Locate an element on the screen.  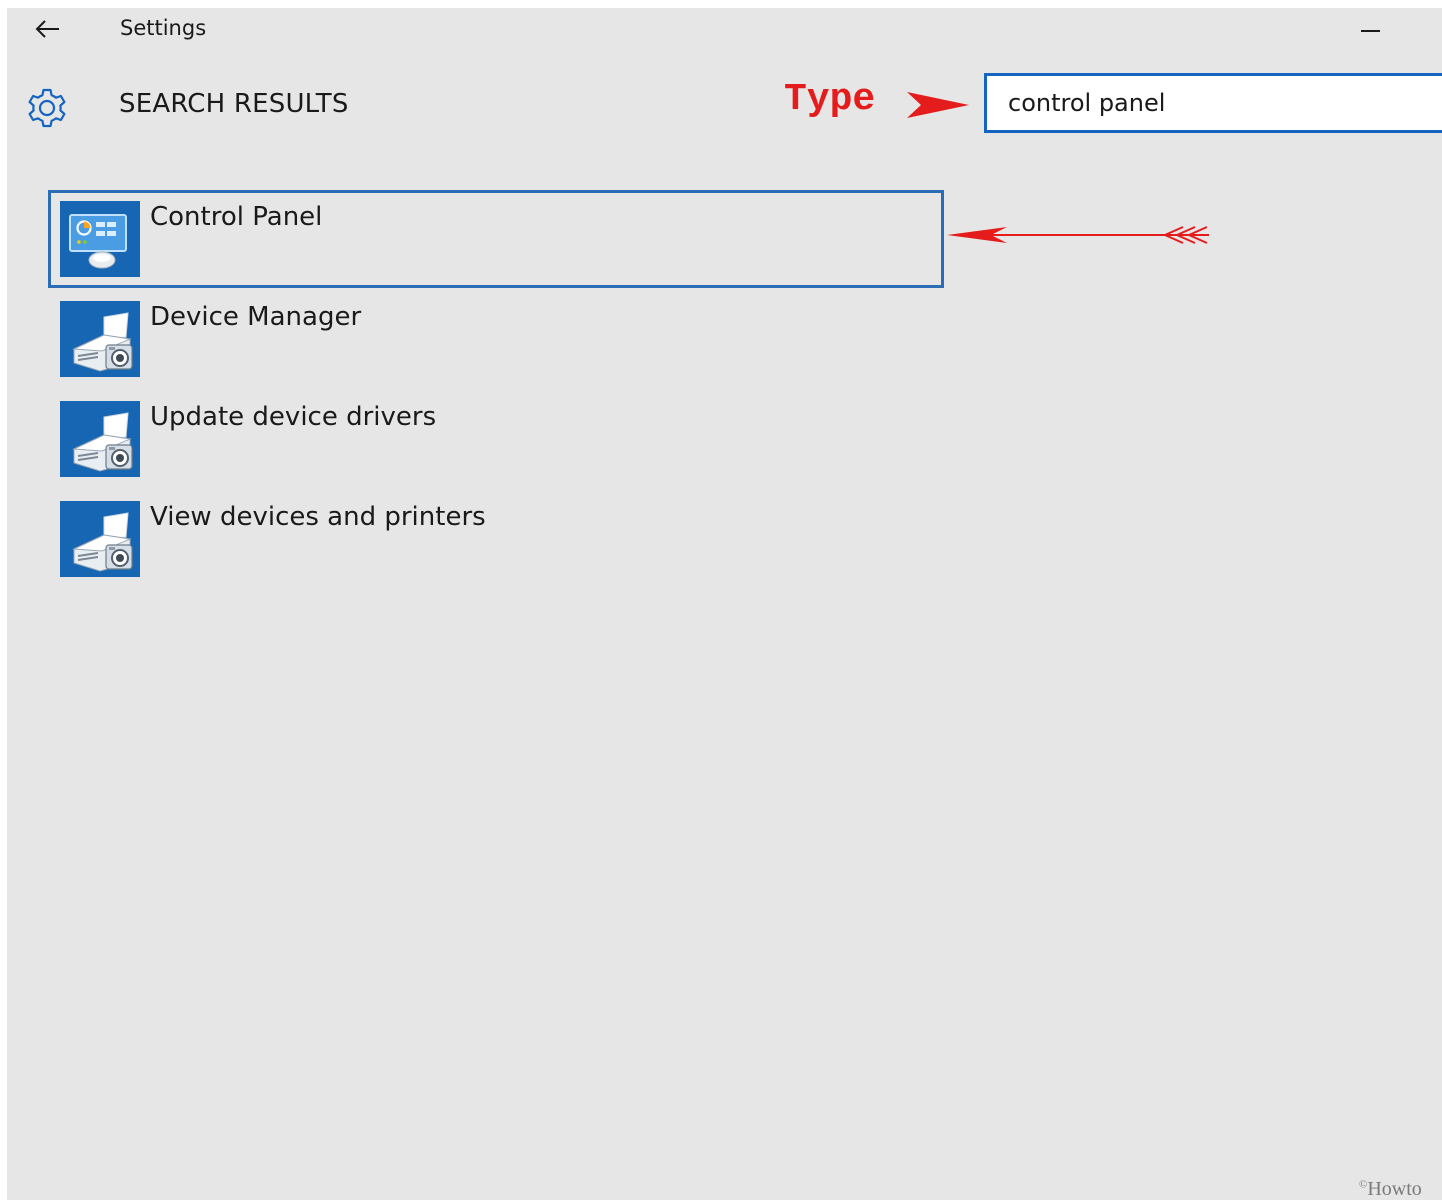
minimize-button is located at coordinates (1370, 31).